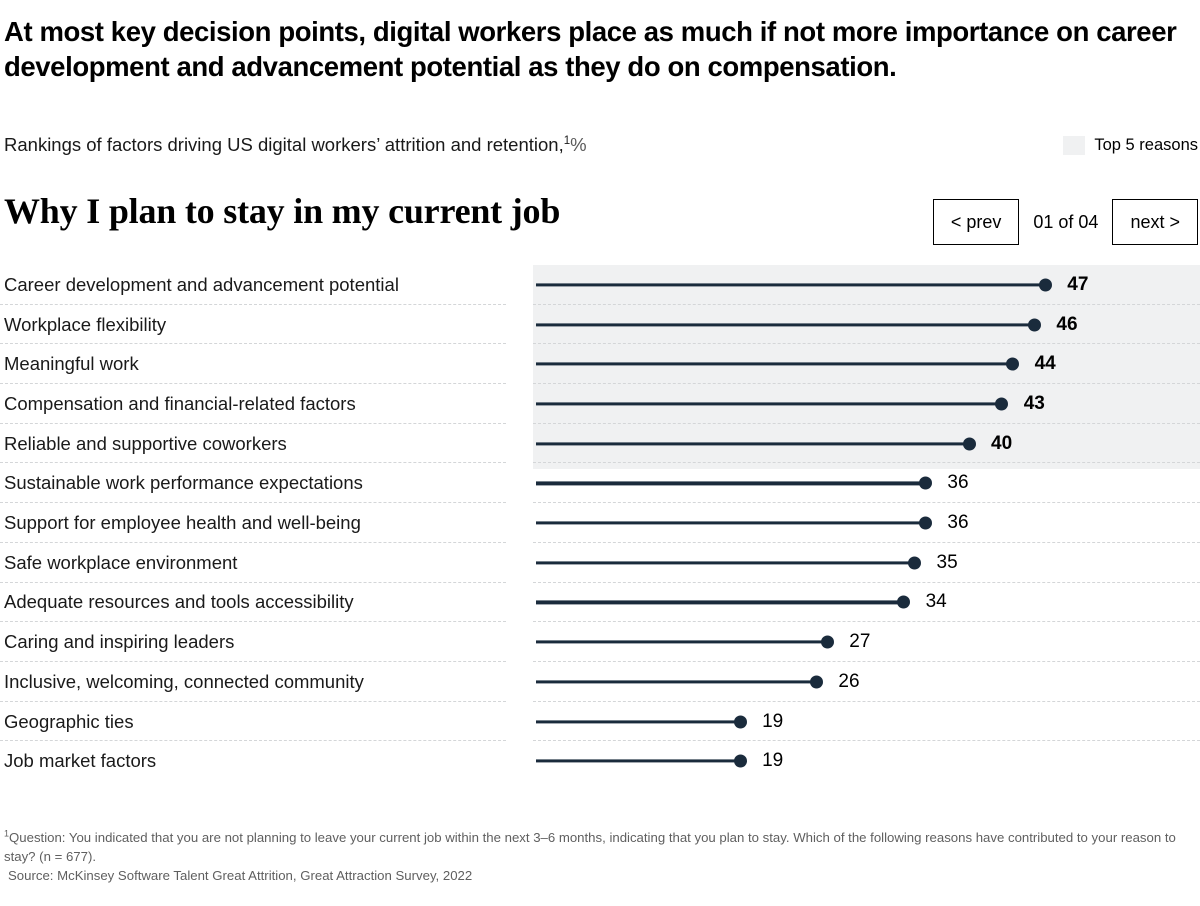 The height and width of the screenshot is (906, 1200). What do you see at coordinates (71, 364) in the screenshot?
I see `row-category-label: Meaningful work` at bounding box center [71, 364].